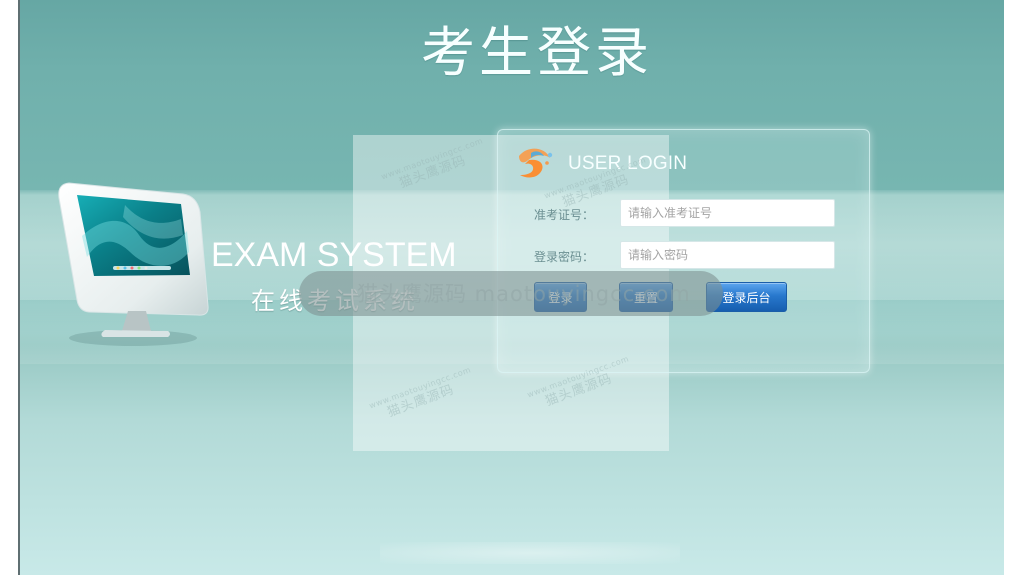 The height and width of the screenshot is (588, 1024). Describe the element at coordinates (727, 213) in the screenshot. I see `exam-id-input` at that location.